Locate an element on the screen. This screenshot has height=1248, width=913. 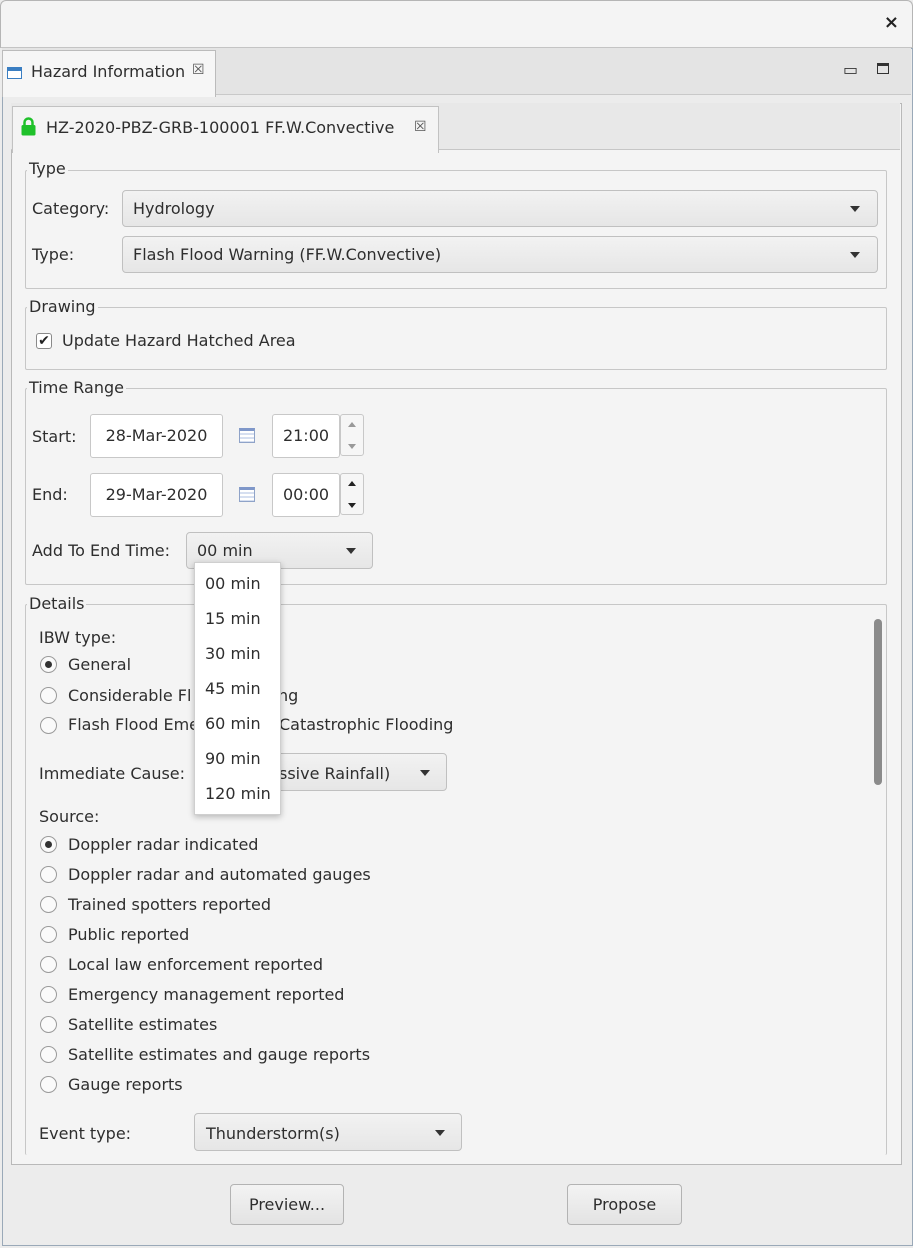
start-time-field: 21:00 is located at coordinates (306, 436).